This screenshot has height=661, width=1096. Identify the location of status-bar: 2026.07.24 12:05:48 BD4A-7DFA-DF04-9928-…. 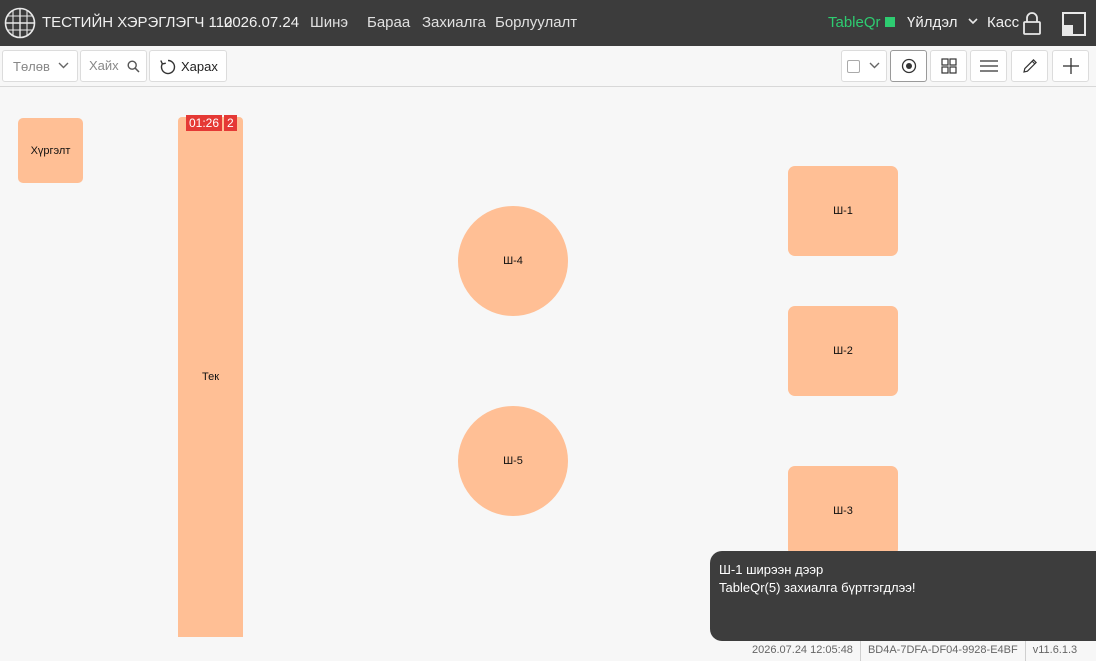
(912, 651).